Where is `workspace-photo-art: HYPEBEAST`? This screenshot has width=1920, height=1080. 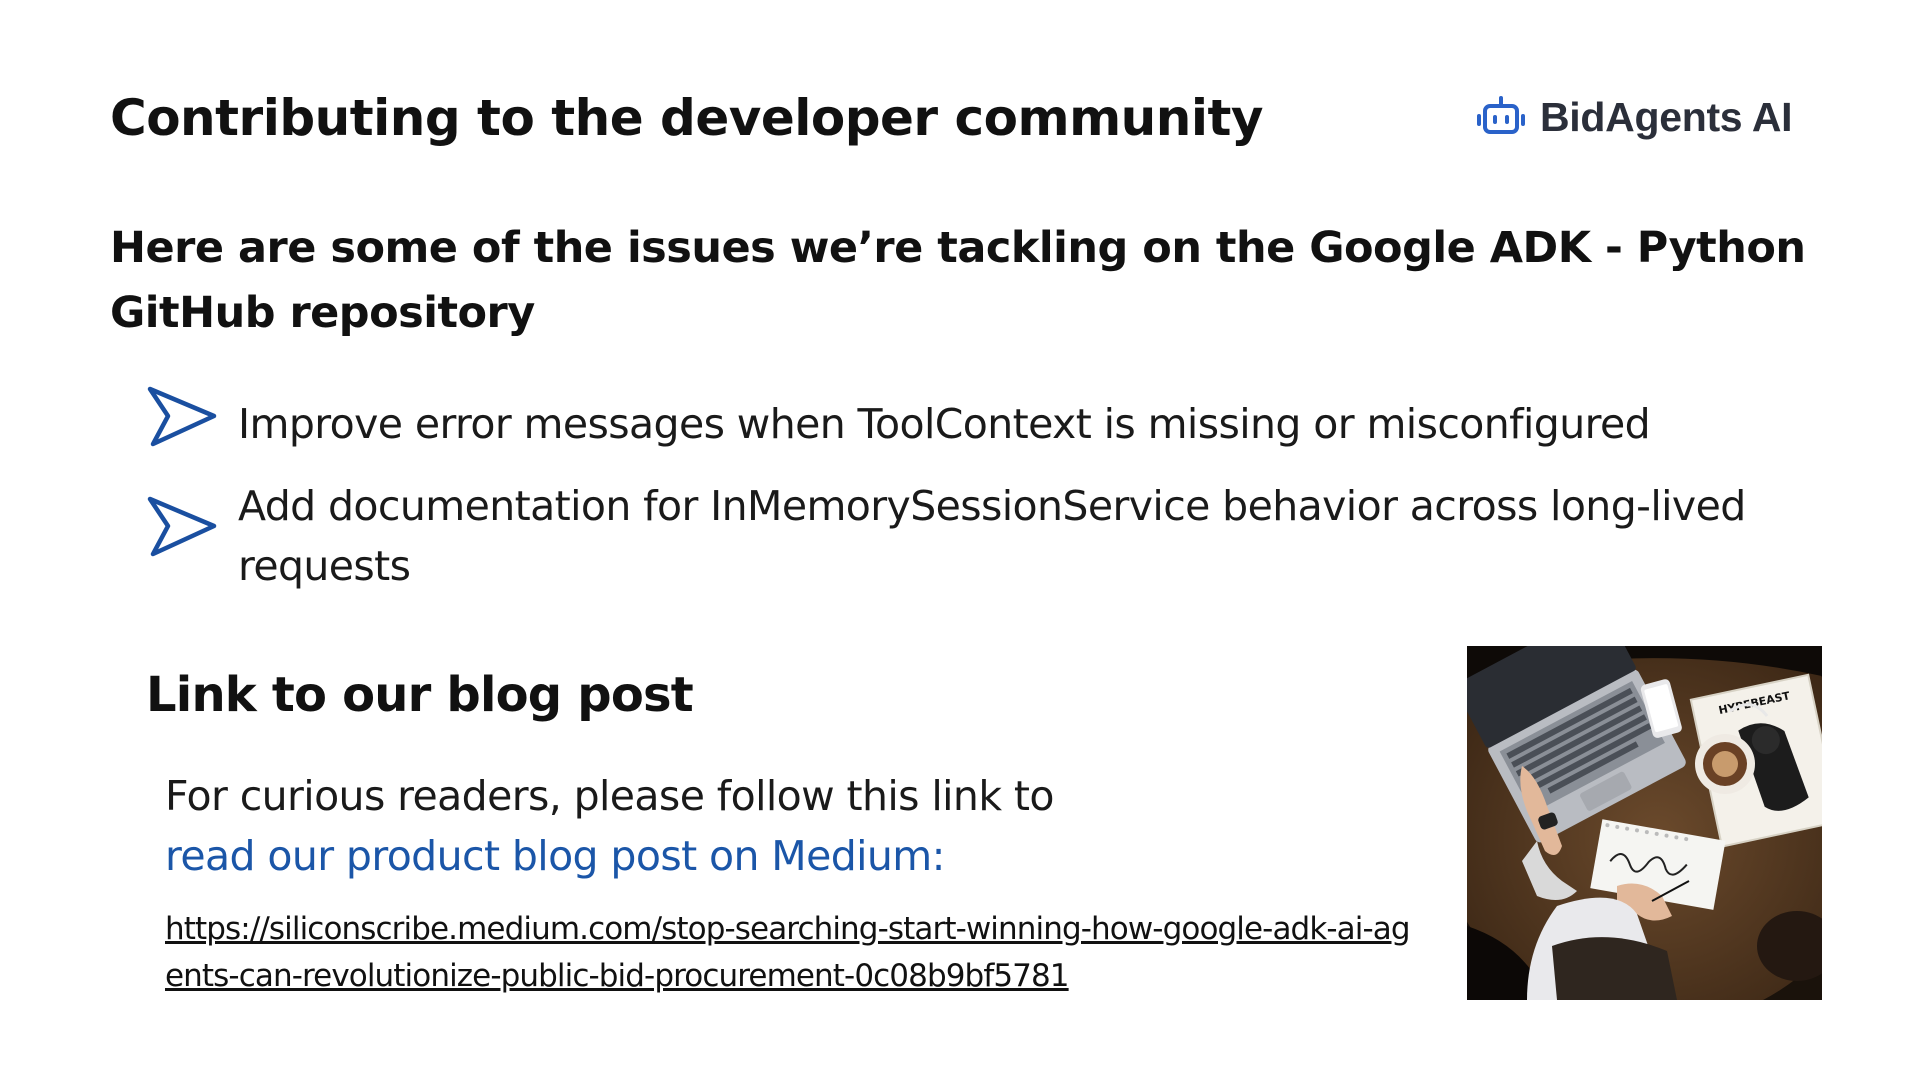 workspace-photo-art: HYPEBEAST is located at coordinates (1644, 823).